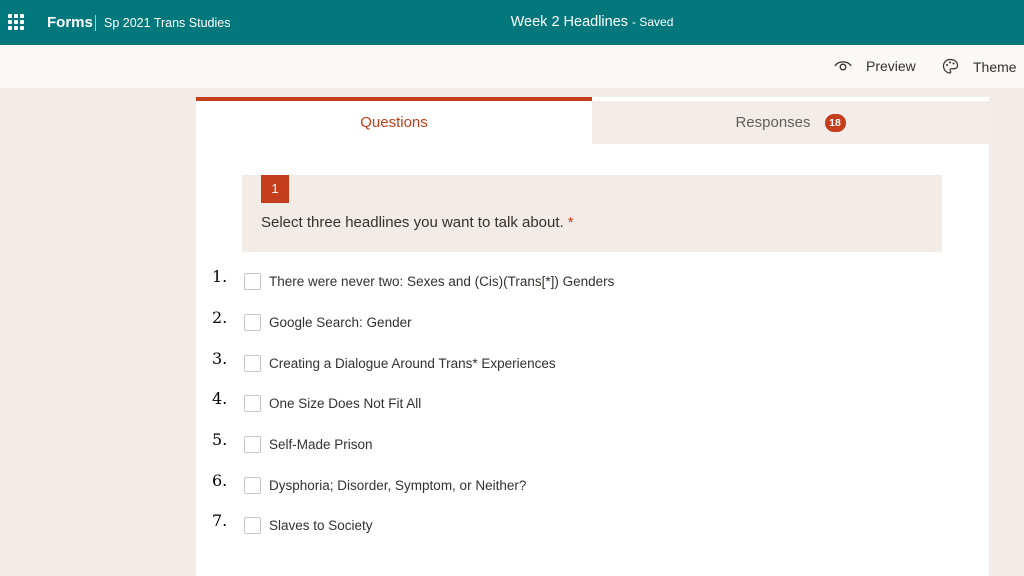 The height and width of the screenshot is (576, 1024). What do you see at coordinates (220, 317) in the screenshot?
I see `option-number: 2.` at bounding box center [220, 317].